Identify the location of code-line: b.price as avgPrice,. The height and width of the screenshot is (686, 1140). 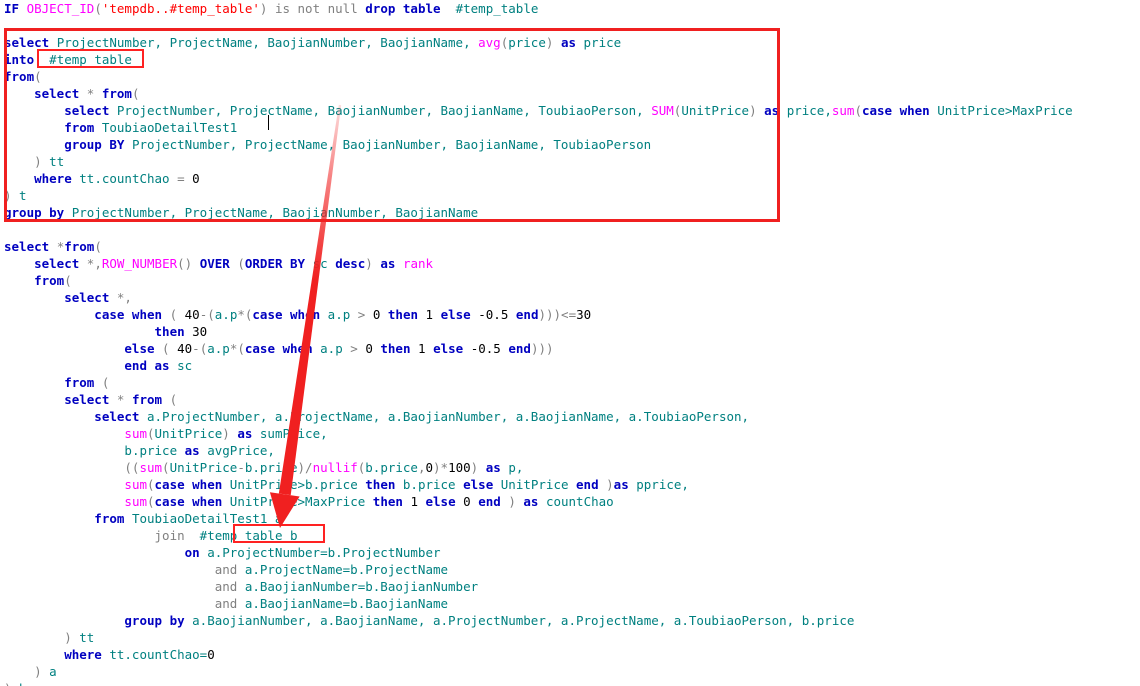
(139, 450).